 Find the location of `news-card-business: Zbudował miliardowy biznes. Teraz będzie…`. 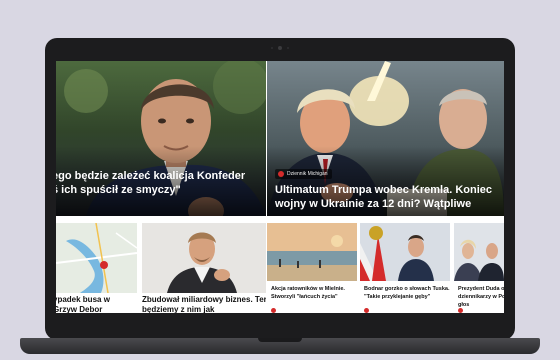

news-card-business: Zbudował miliardowy biznes. Teraz będzie… is located at coordinates (204, 268).